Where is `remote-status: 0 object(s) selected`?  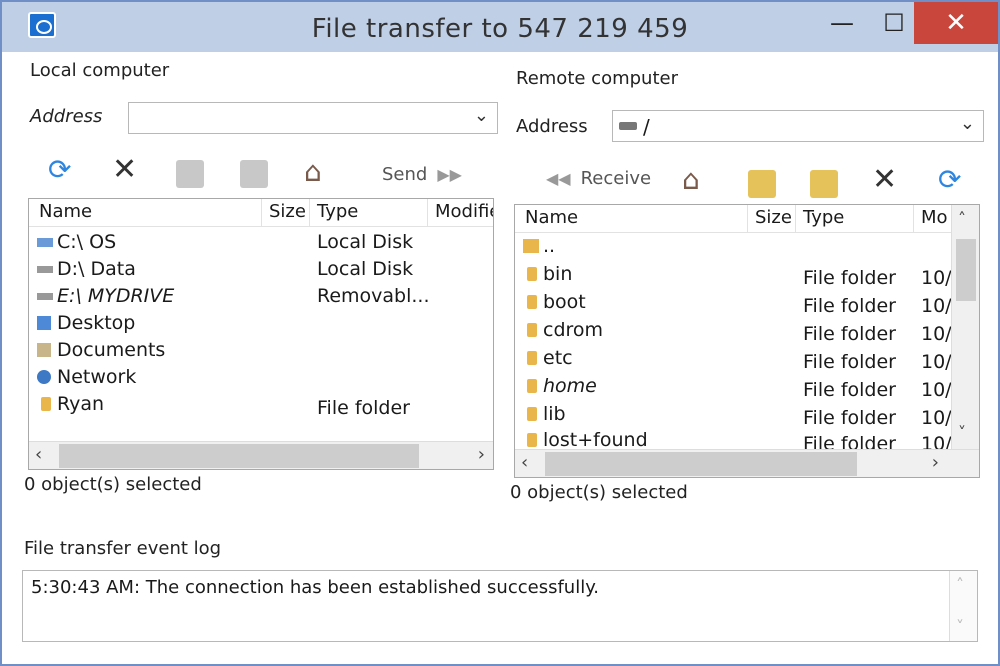
remote-status: 0 object(s) selected is located at coordinates (599, 492).